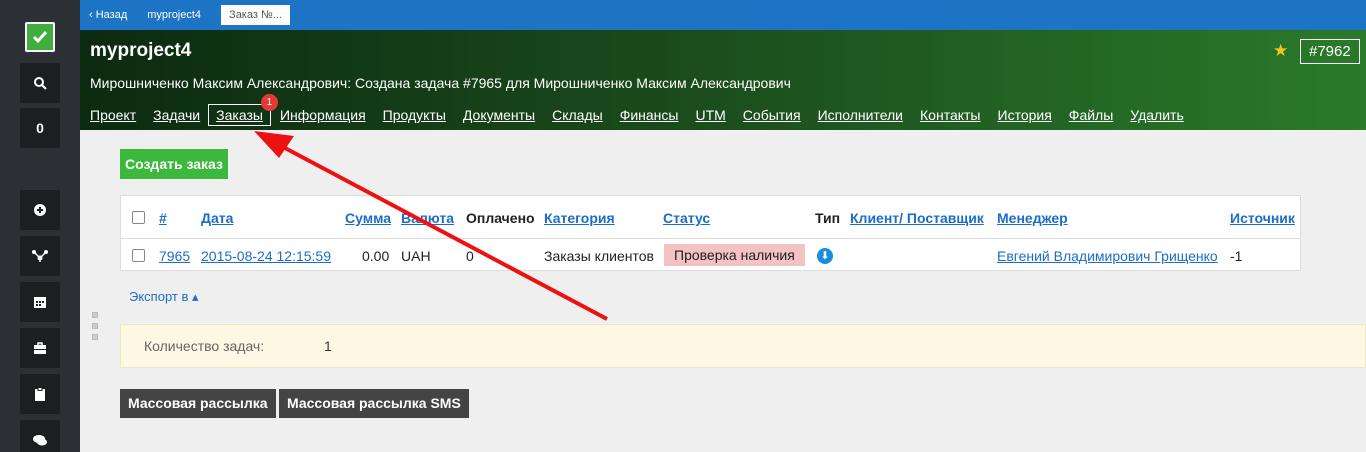  What do you see at coordinates (40, 394) in the screenshot?
I see `clipboard-icon` at bounding box center [40, 394].